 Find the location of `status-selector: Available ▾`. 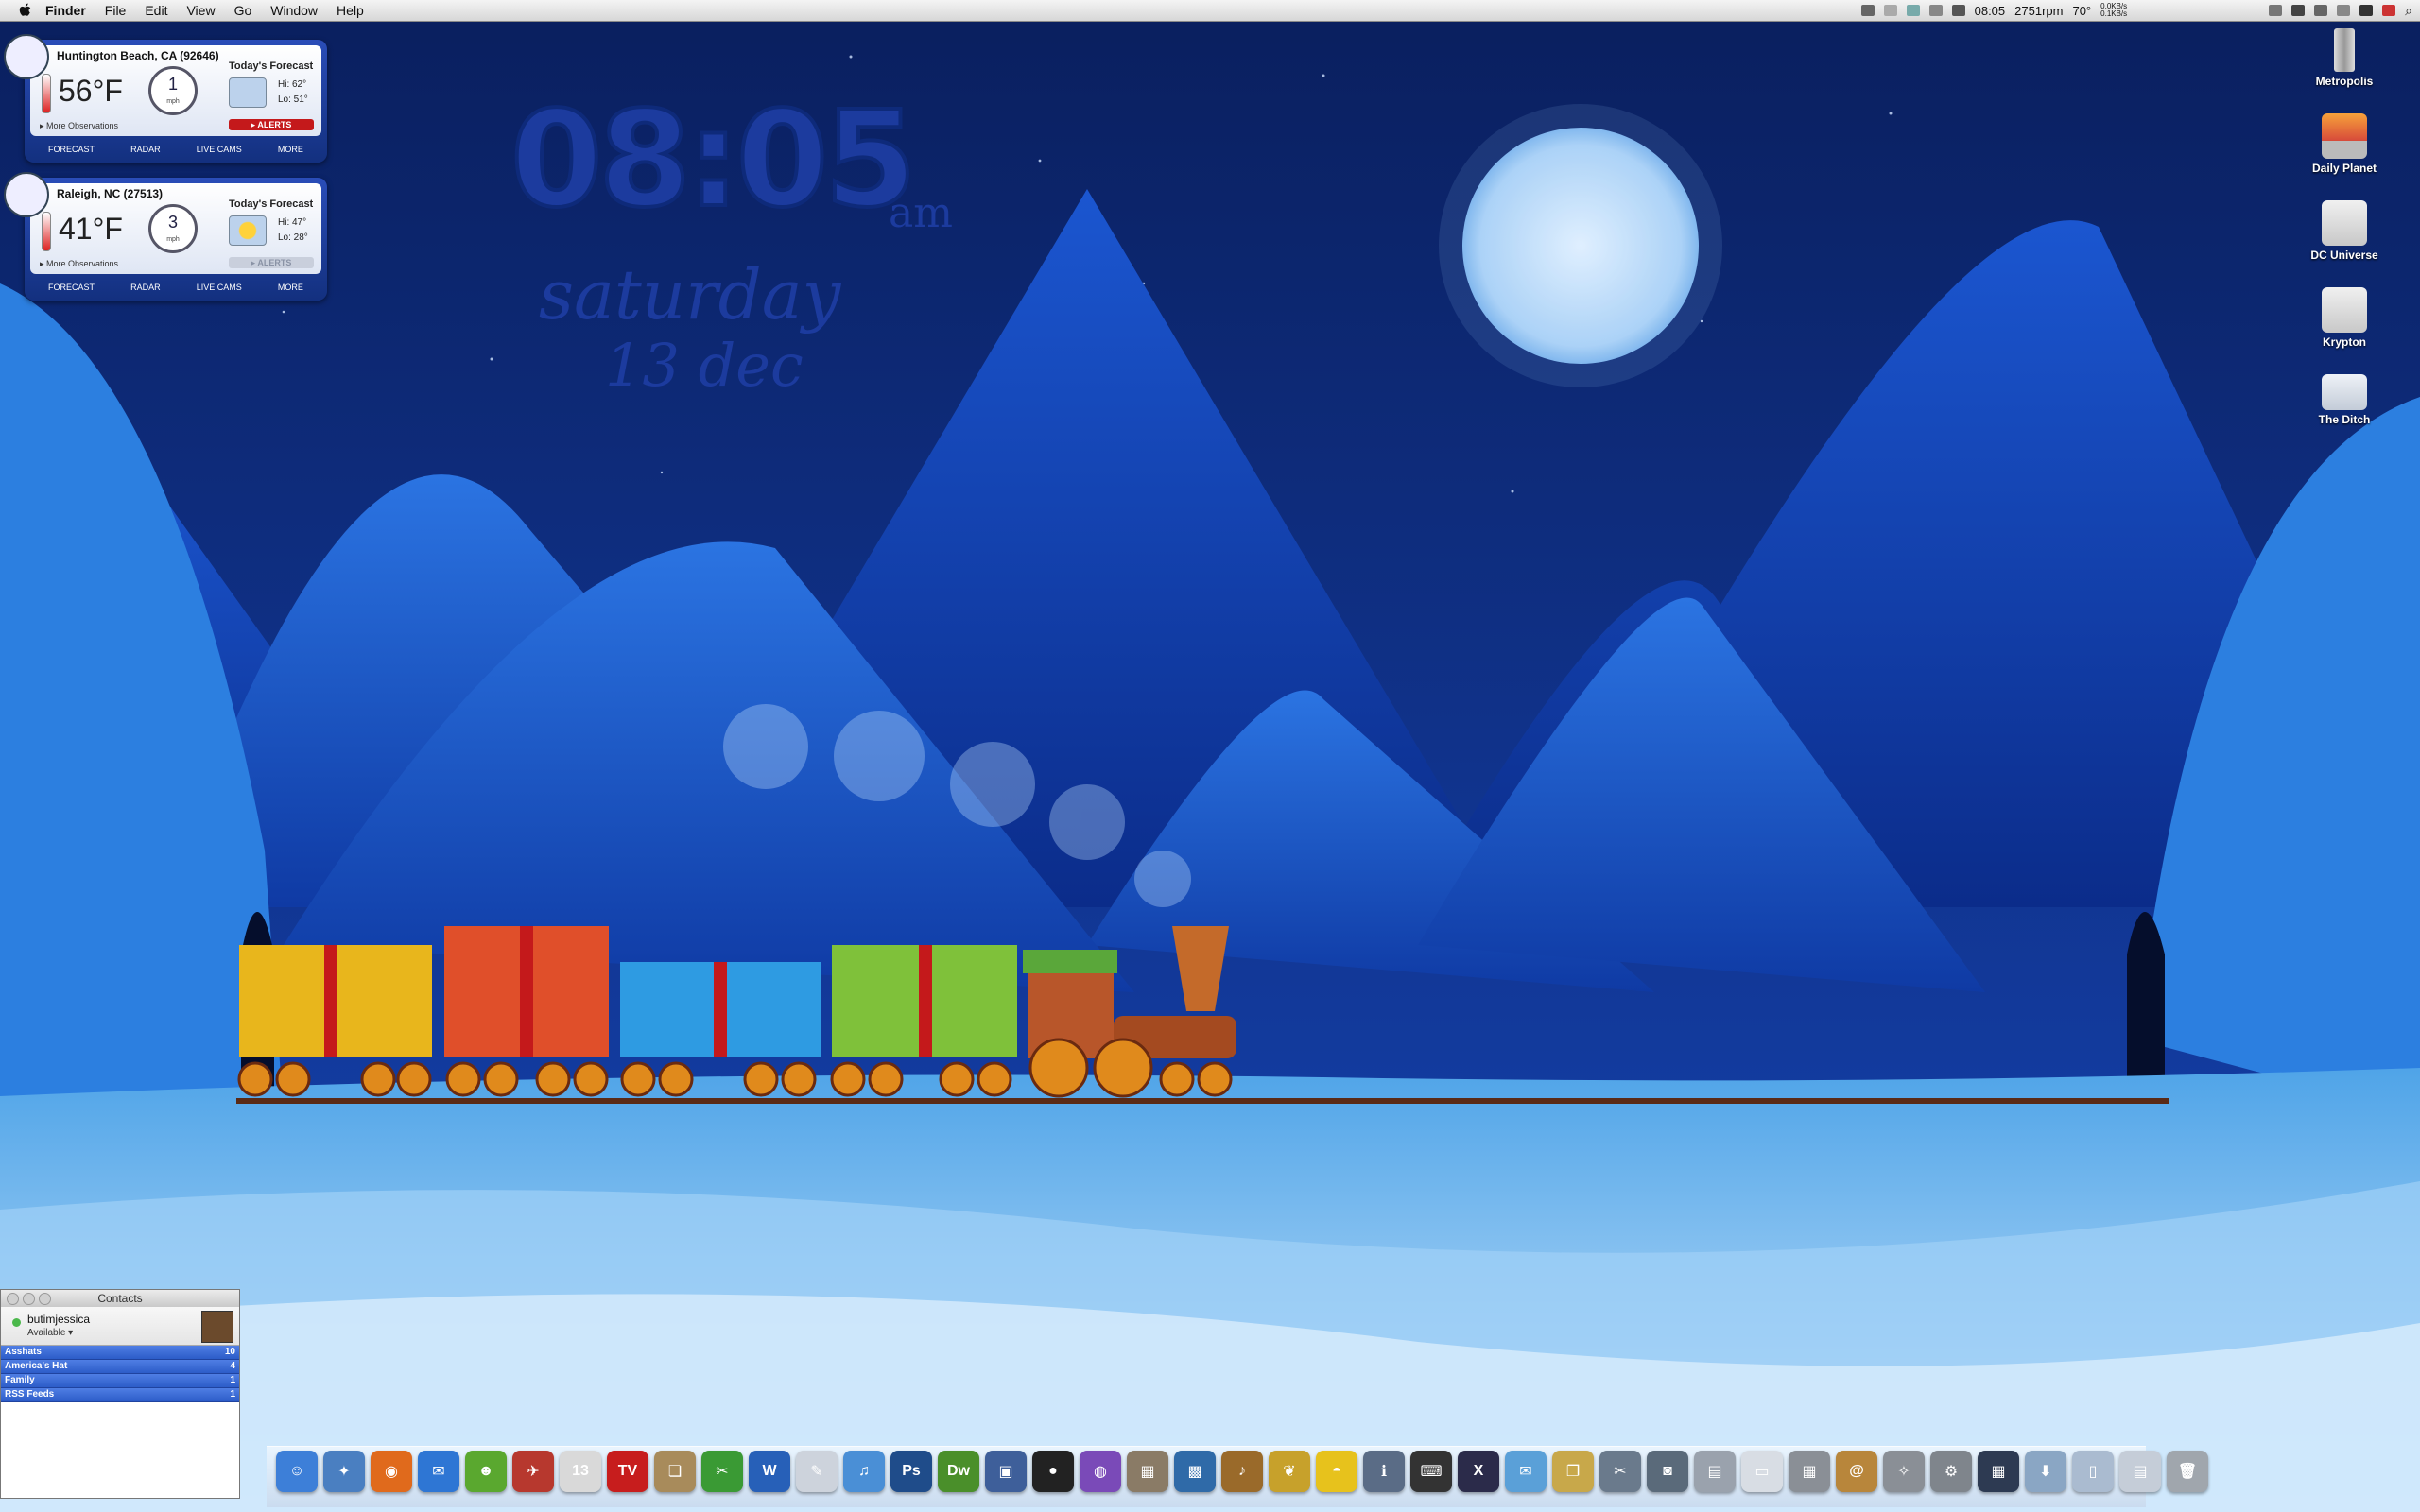

status-selector: Available ▾ is located at coordinates (50, 1333).